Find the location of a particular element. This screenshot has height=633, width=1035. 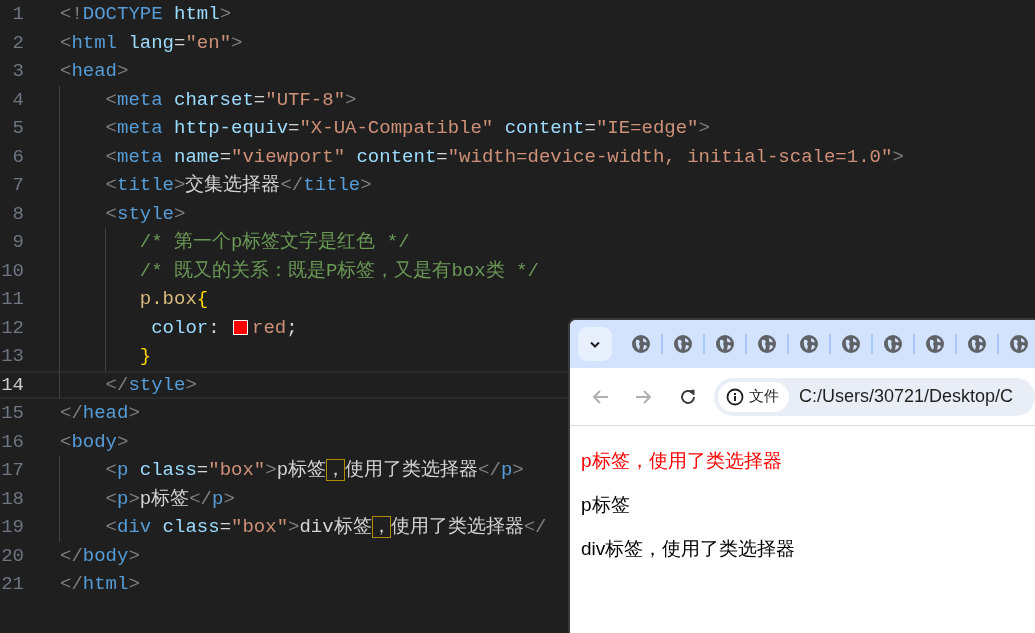

code-text: <title>交集选择器</title> is located at coordinates (238, 185).